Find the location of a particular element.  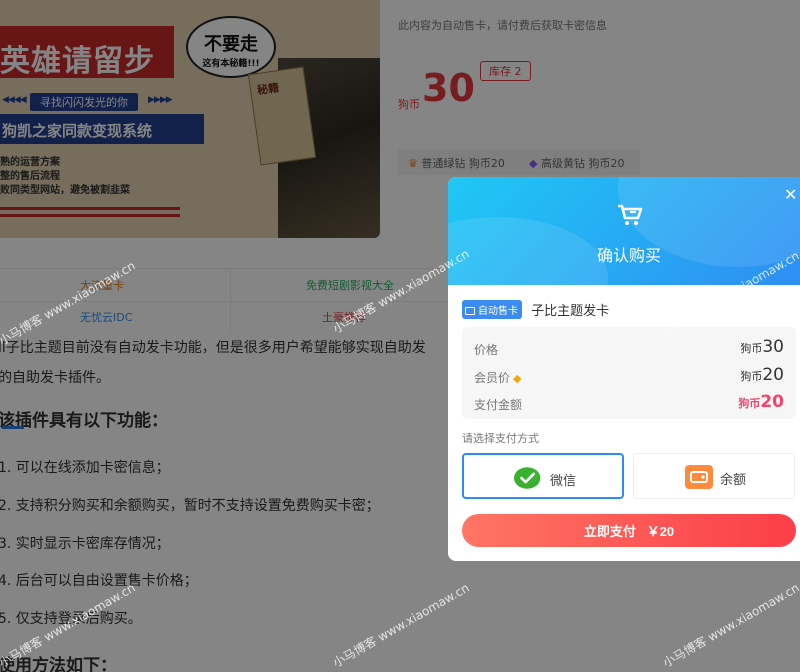

payment-method-label: 请选择支付方式 is located at coordinates (500, 438).